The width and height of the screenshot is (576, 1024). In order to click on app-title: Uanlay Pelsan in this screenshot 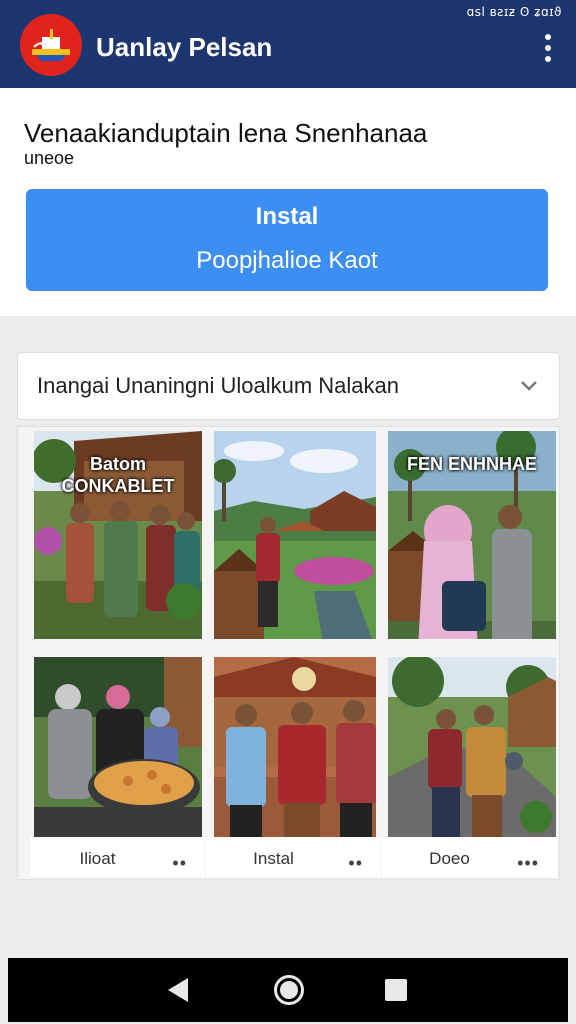, I will do `click(184, 47)`.